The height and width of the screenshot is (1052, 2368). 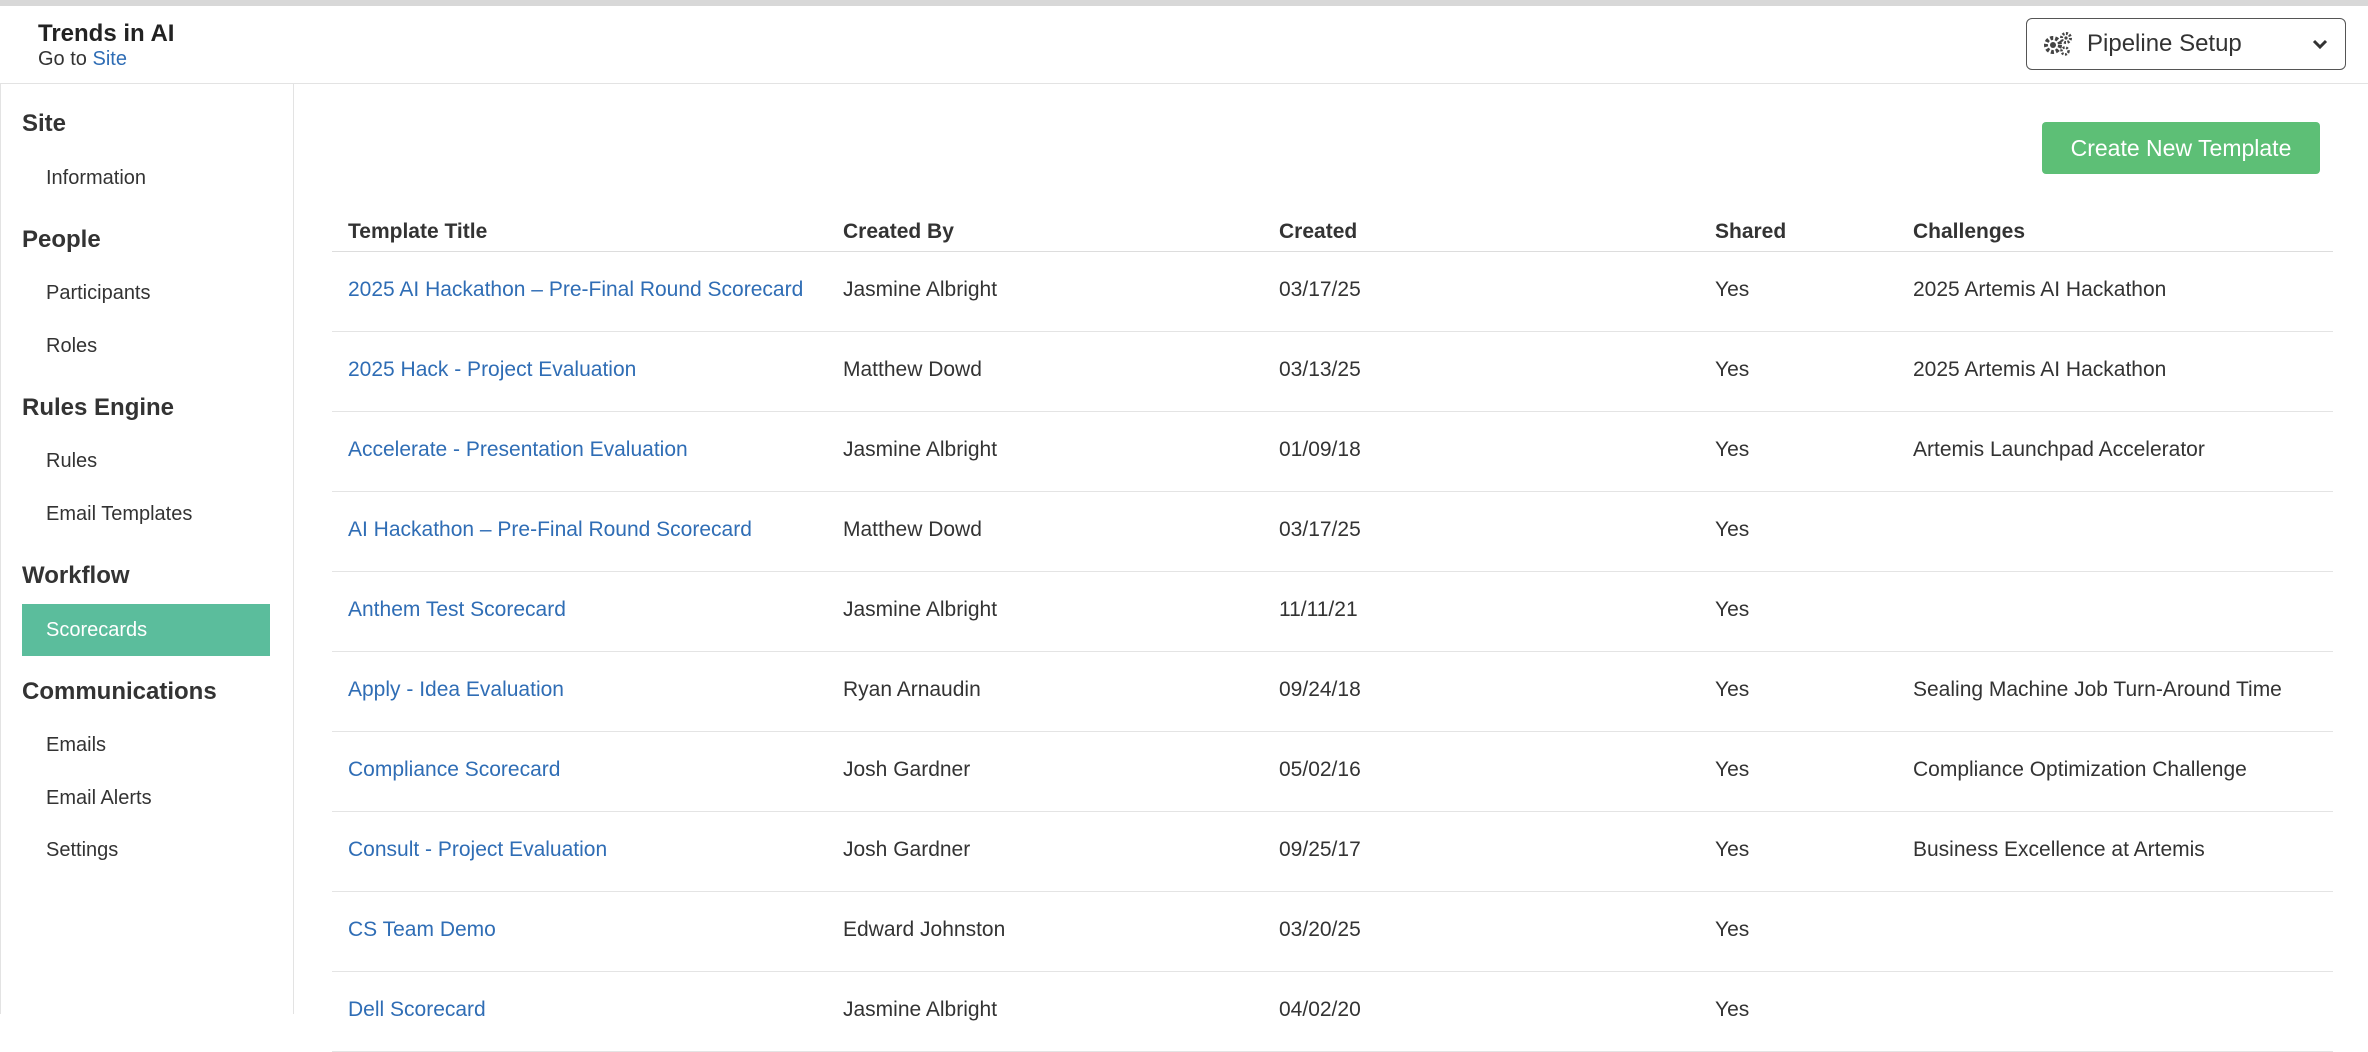 I want to click on challenges-cell: Business Excellence at Artemis, so click(x=2059, y=849).